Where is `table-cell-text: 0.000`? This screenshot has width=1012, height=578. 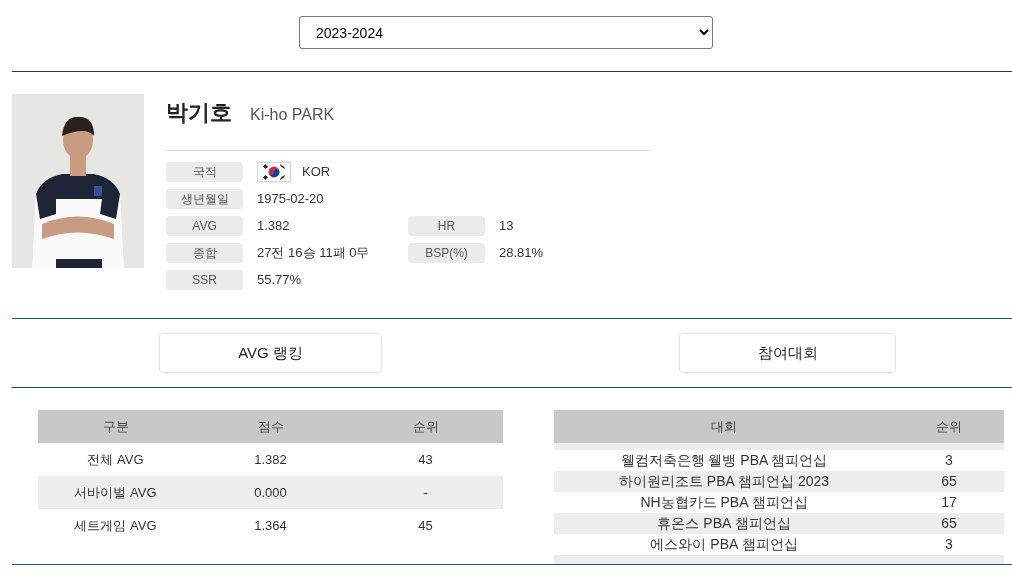 table-cell-text: 0.000 is located at coordinates (270, 492).